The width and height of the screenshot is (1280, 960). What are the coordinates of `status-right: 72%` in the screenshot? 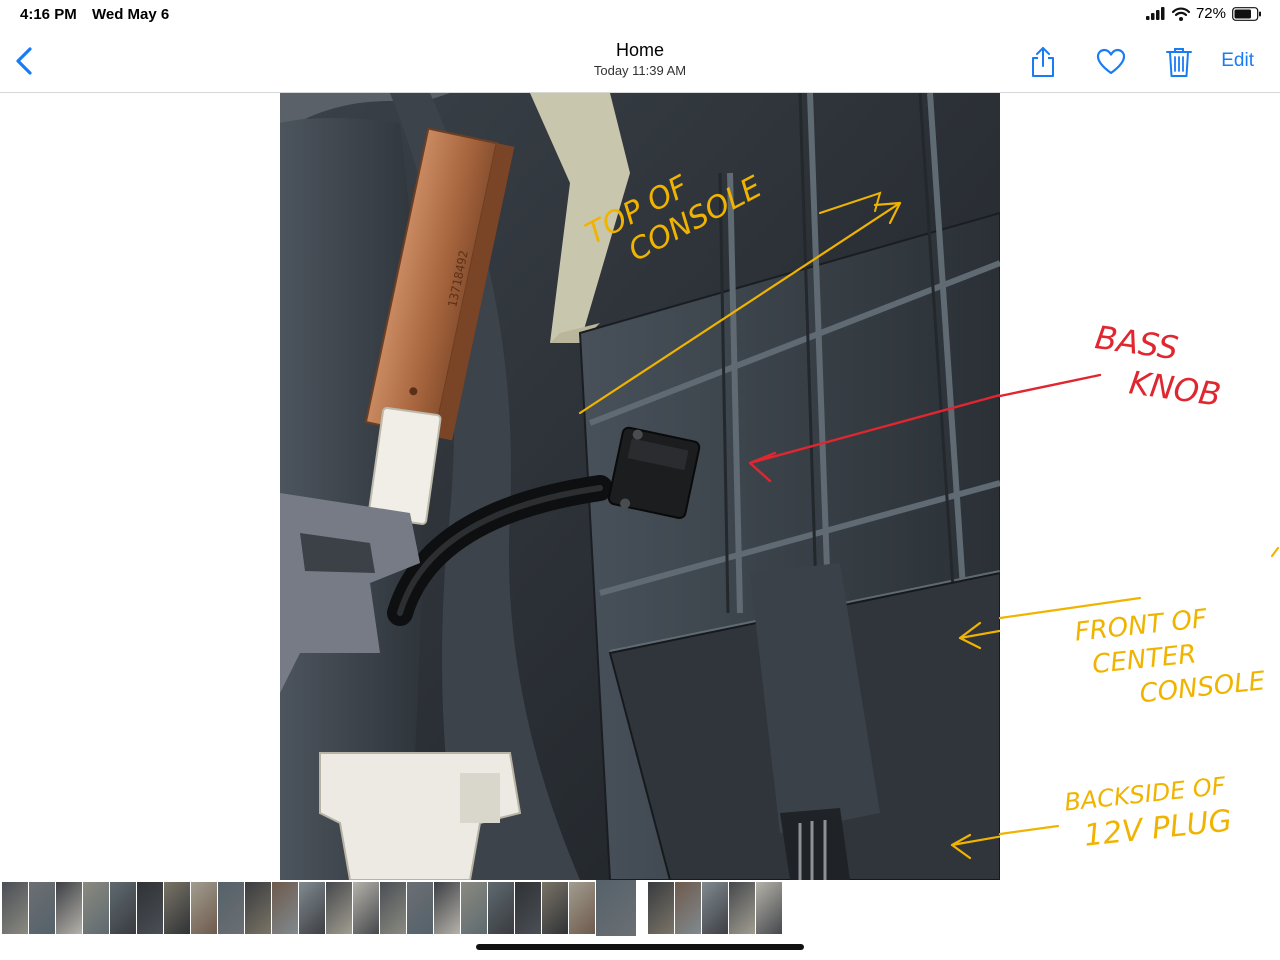 It's located at (1203, 13).